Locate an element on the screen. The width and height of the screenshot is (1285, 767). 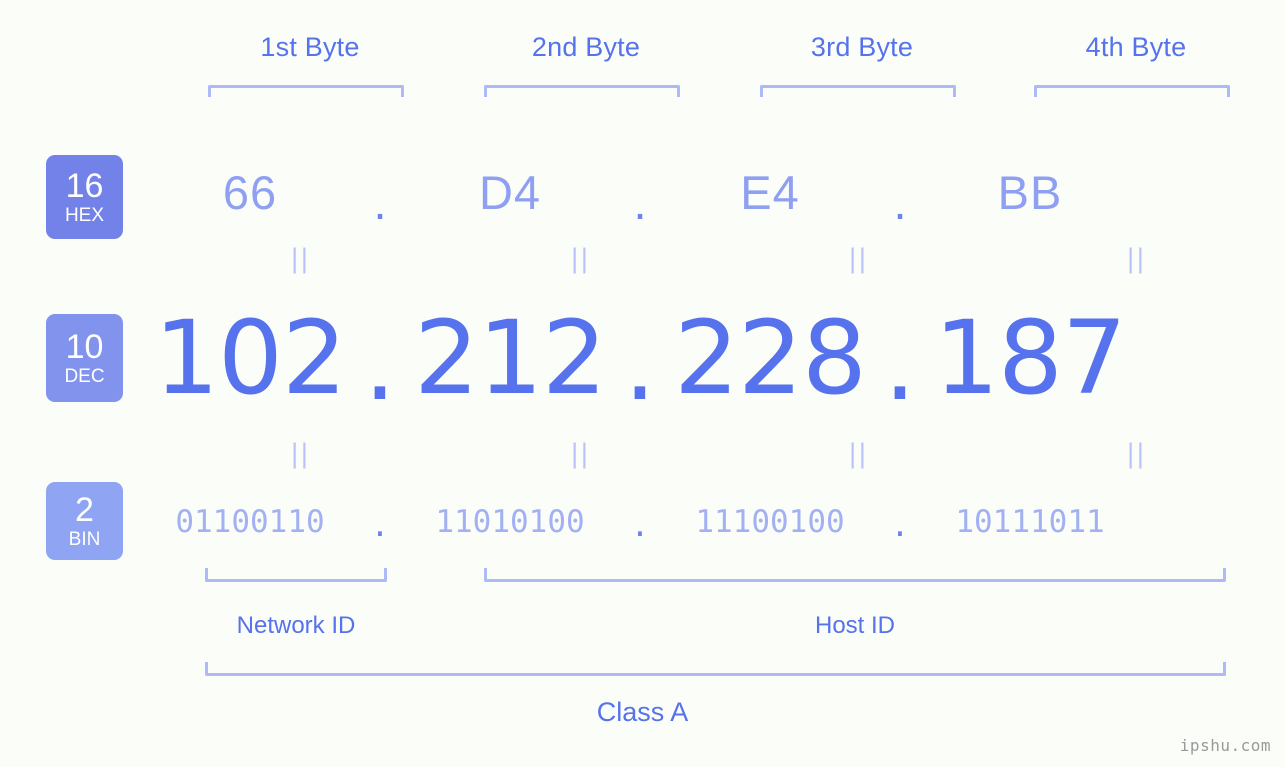
base-badge-hex: 16 HEX is located at coordinates (84, 197).